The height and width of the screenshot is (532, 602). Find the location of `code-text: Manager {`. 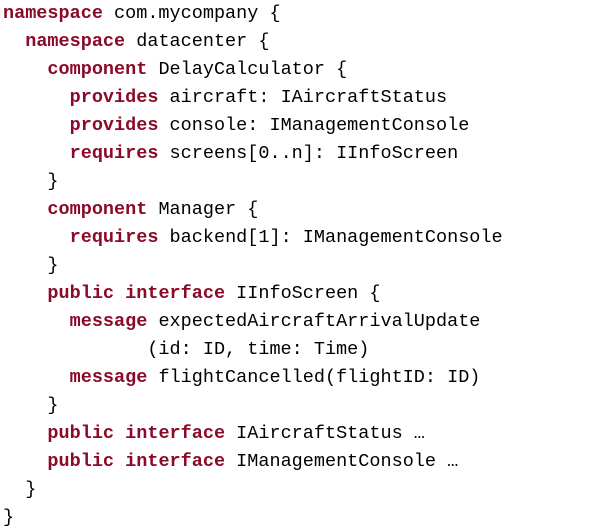

code-text: Manager { is located at coordinates (203, 209).